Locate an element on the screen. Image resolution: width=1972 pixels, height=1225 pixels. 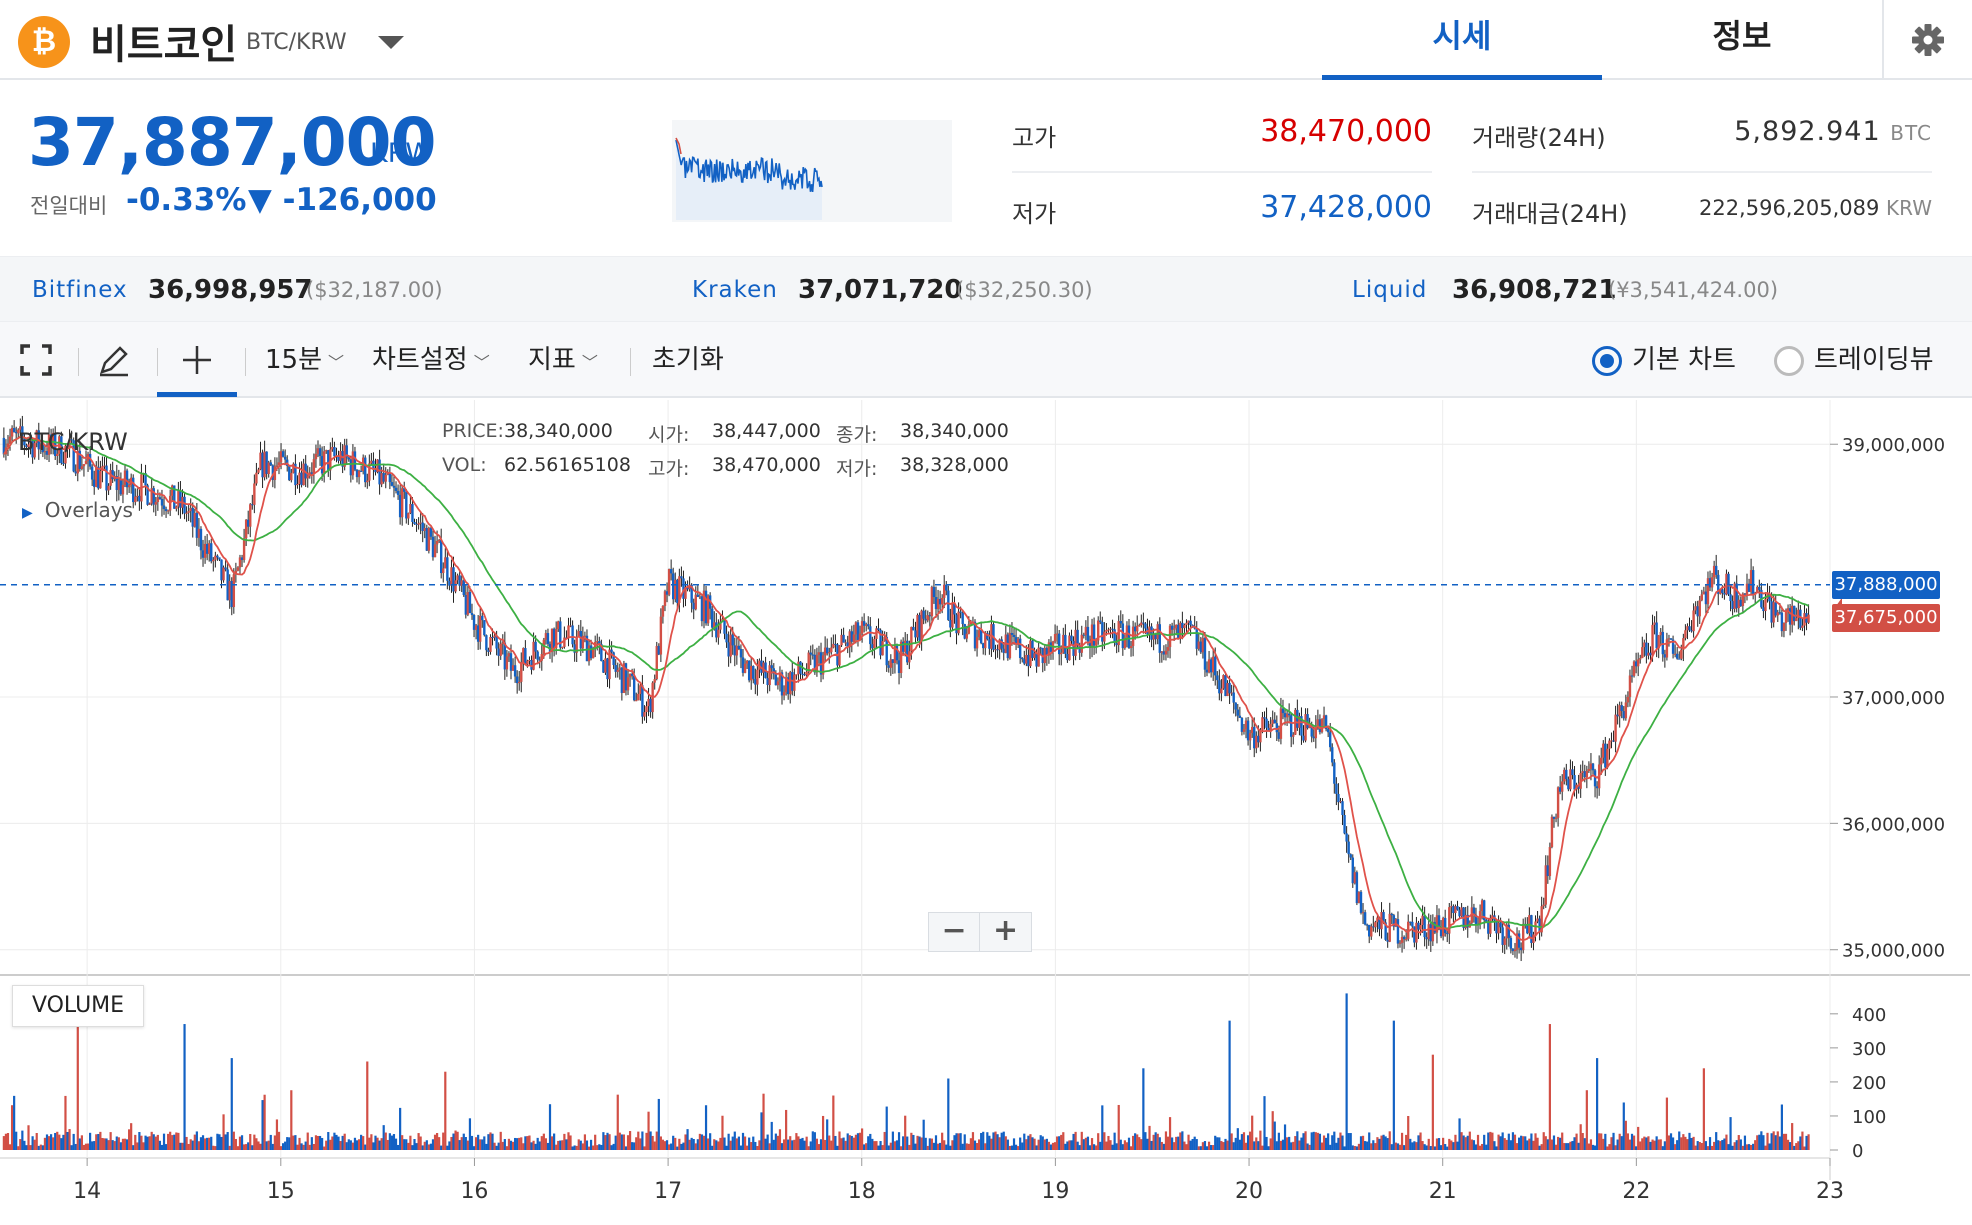
indicators-dropdown: 지표 ﹀ is located at coordinates (563, 360).